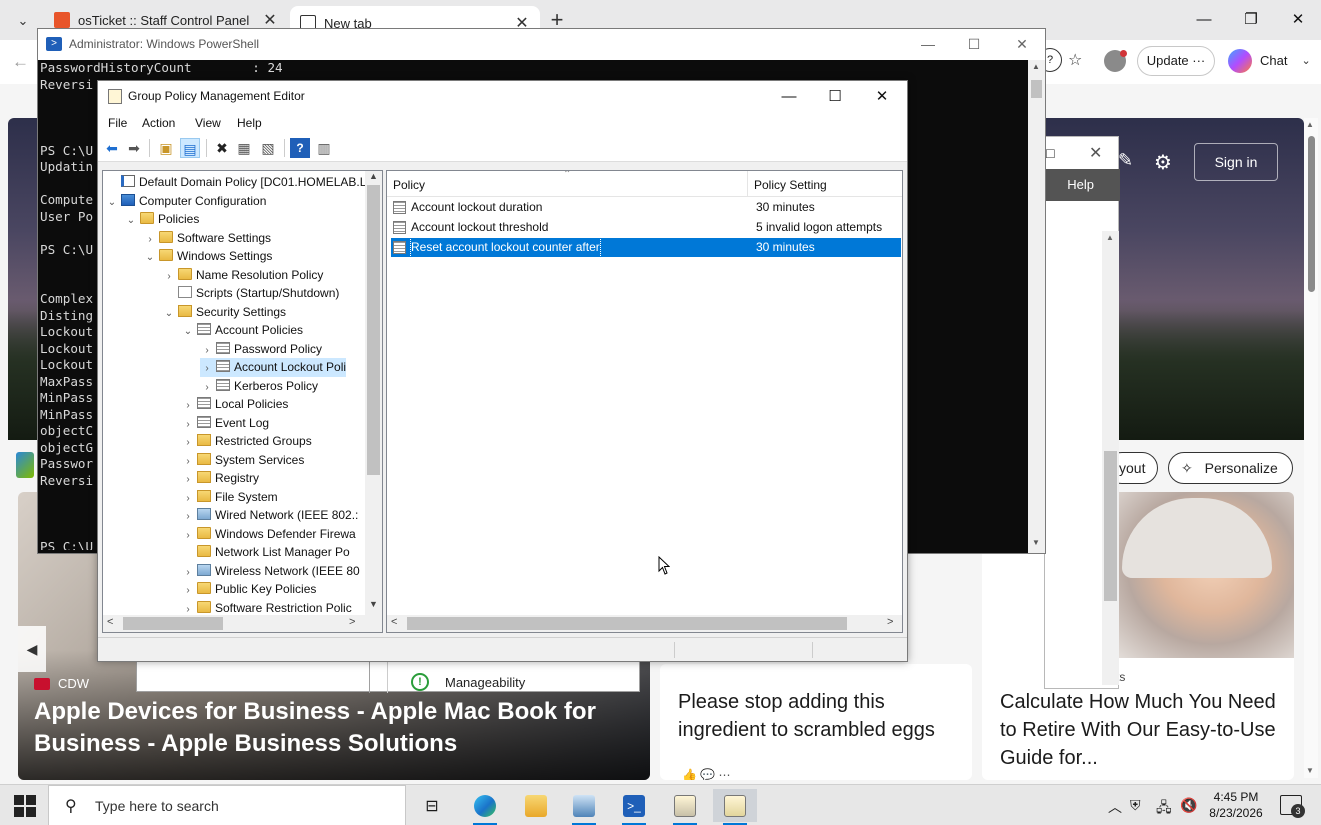  I want to click on tree-node: › Software Settings, so click(207, 238).